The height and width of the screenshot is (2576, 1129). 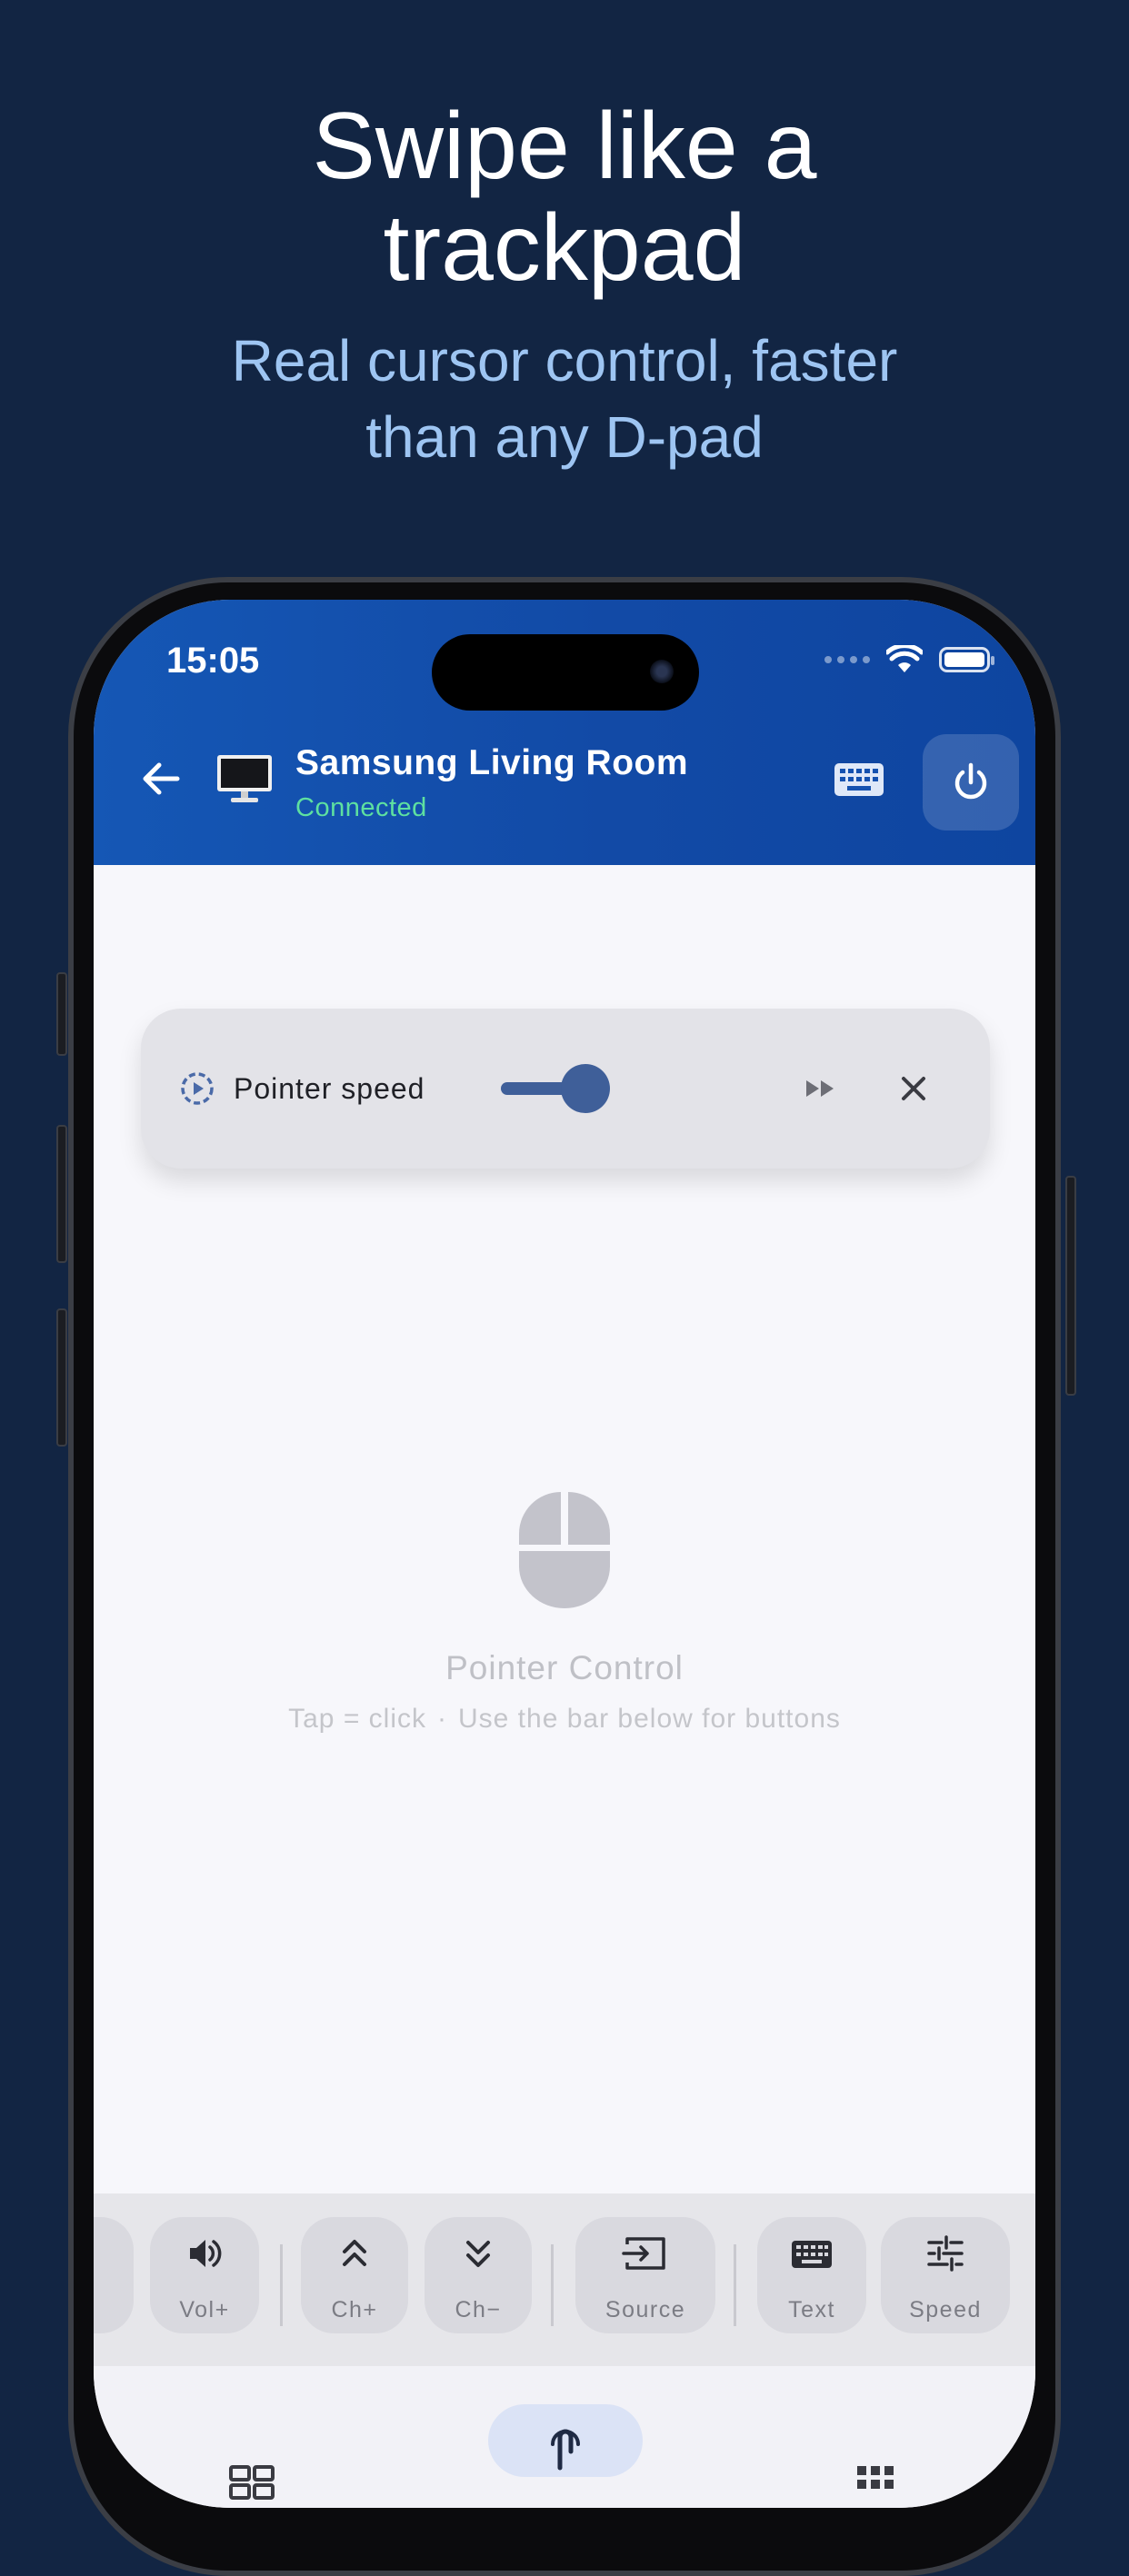 What do you see at coordinates (565, 673) in the screenshot?
I see `dynamic-island` at bounding box center [565, 673].